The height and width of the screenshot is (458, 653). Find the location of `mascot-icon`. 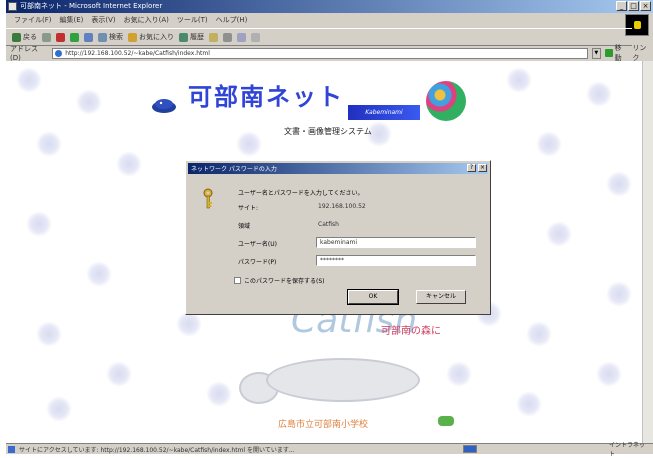

mascot-icon is located at coordinates (164, 106).